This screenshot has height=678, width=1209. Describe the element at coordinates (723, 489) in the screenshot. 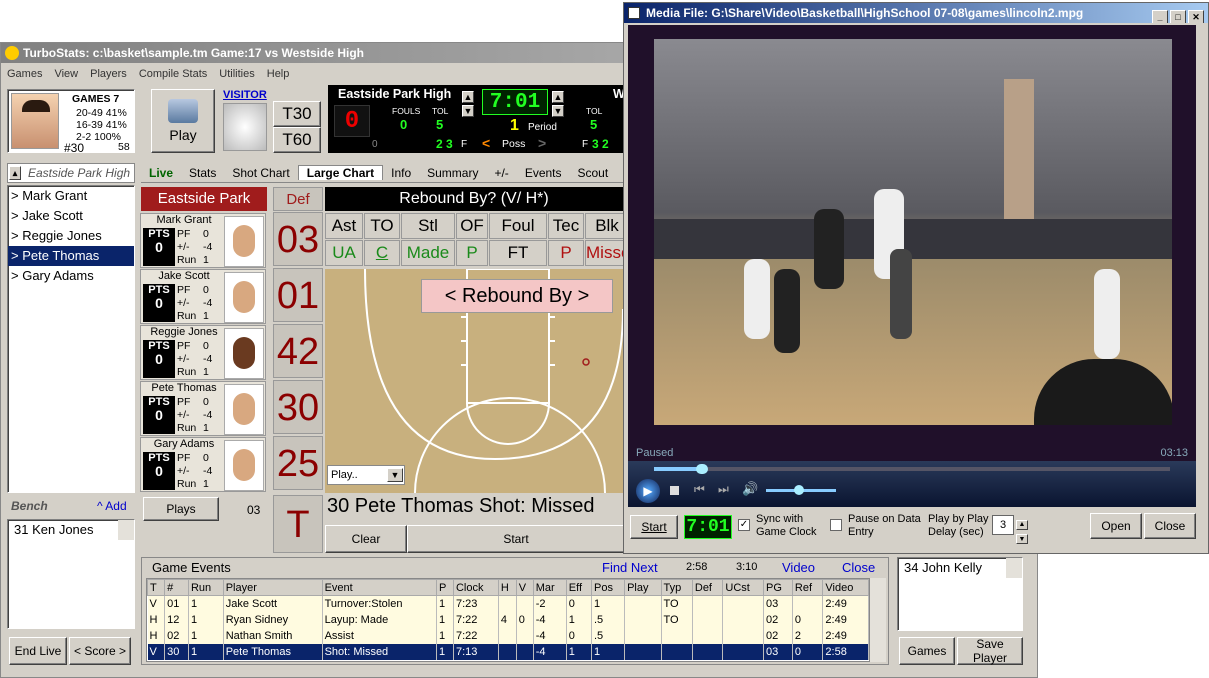

I see `next-icon: ⏭` at that location.